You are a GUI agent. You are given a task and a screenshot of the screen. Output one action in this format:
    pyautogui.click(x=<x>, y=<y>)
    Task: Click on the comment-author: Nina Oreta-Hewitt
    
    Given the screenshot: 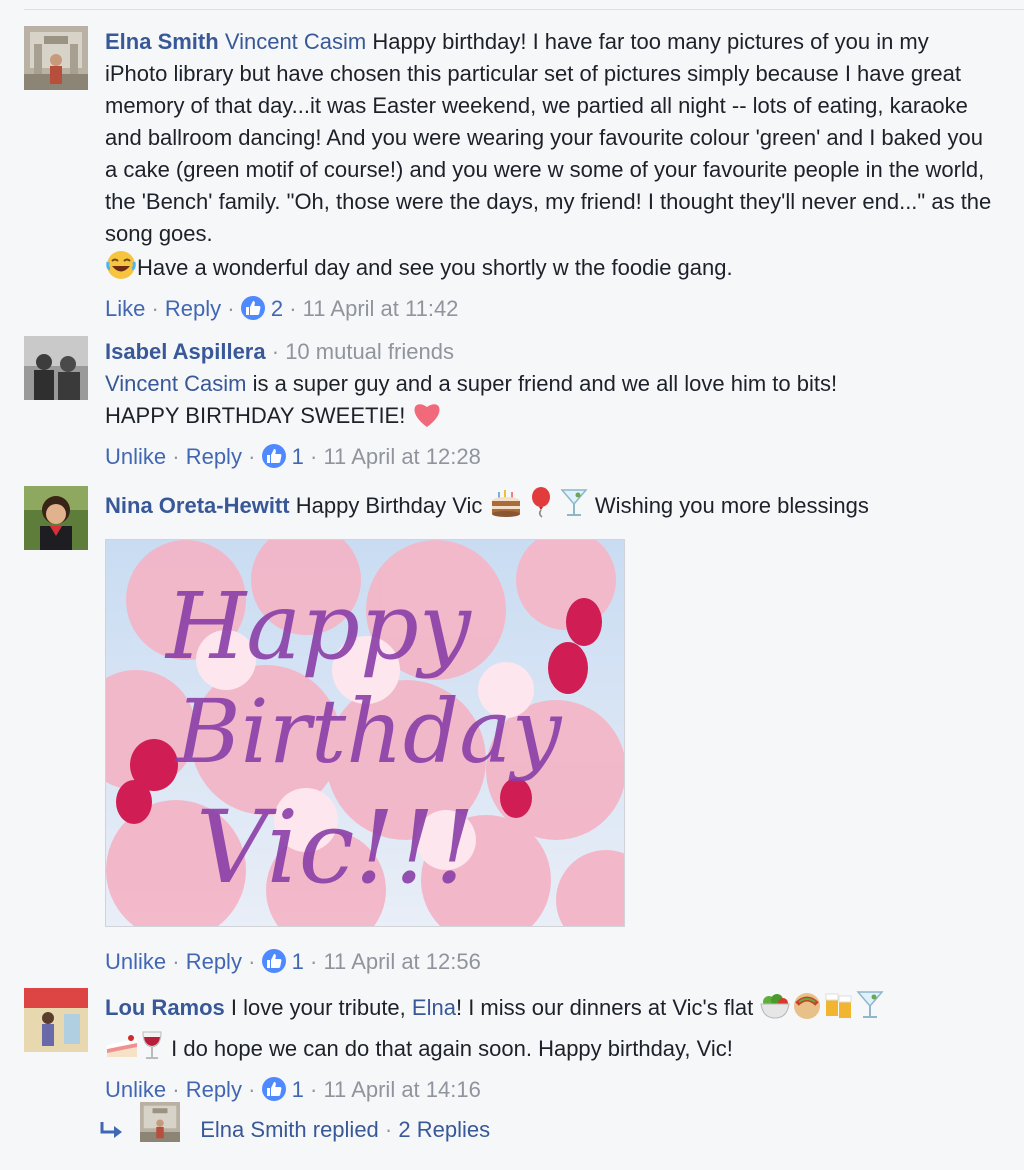 What is the action you would take?
    pyautogui.click(x=197, y=505)
    